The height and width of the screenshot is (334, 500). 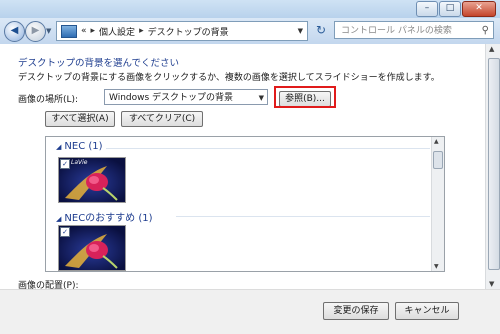 I want to click on clear-all-button: すべてクリア(C), so click(x=162, y=119).